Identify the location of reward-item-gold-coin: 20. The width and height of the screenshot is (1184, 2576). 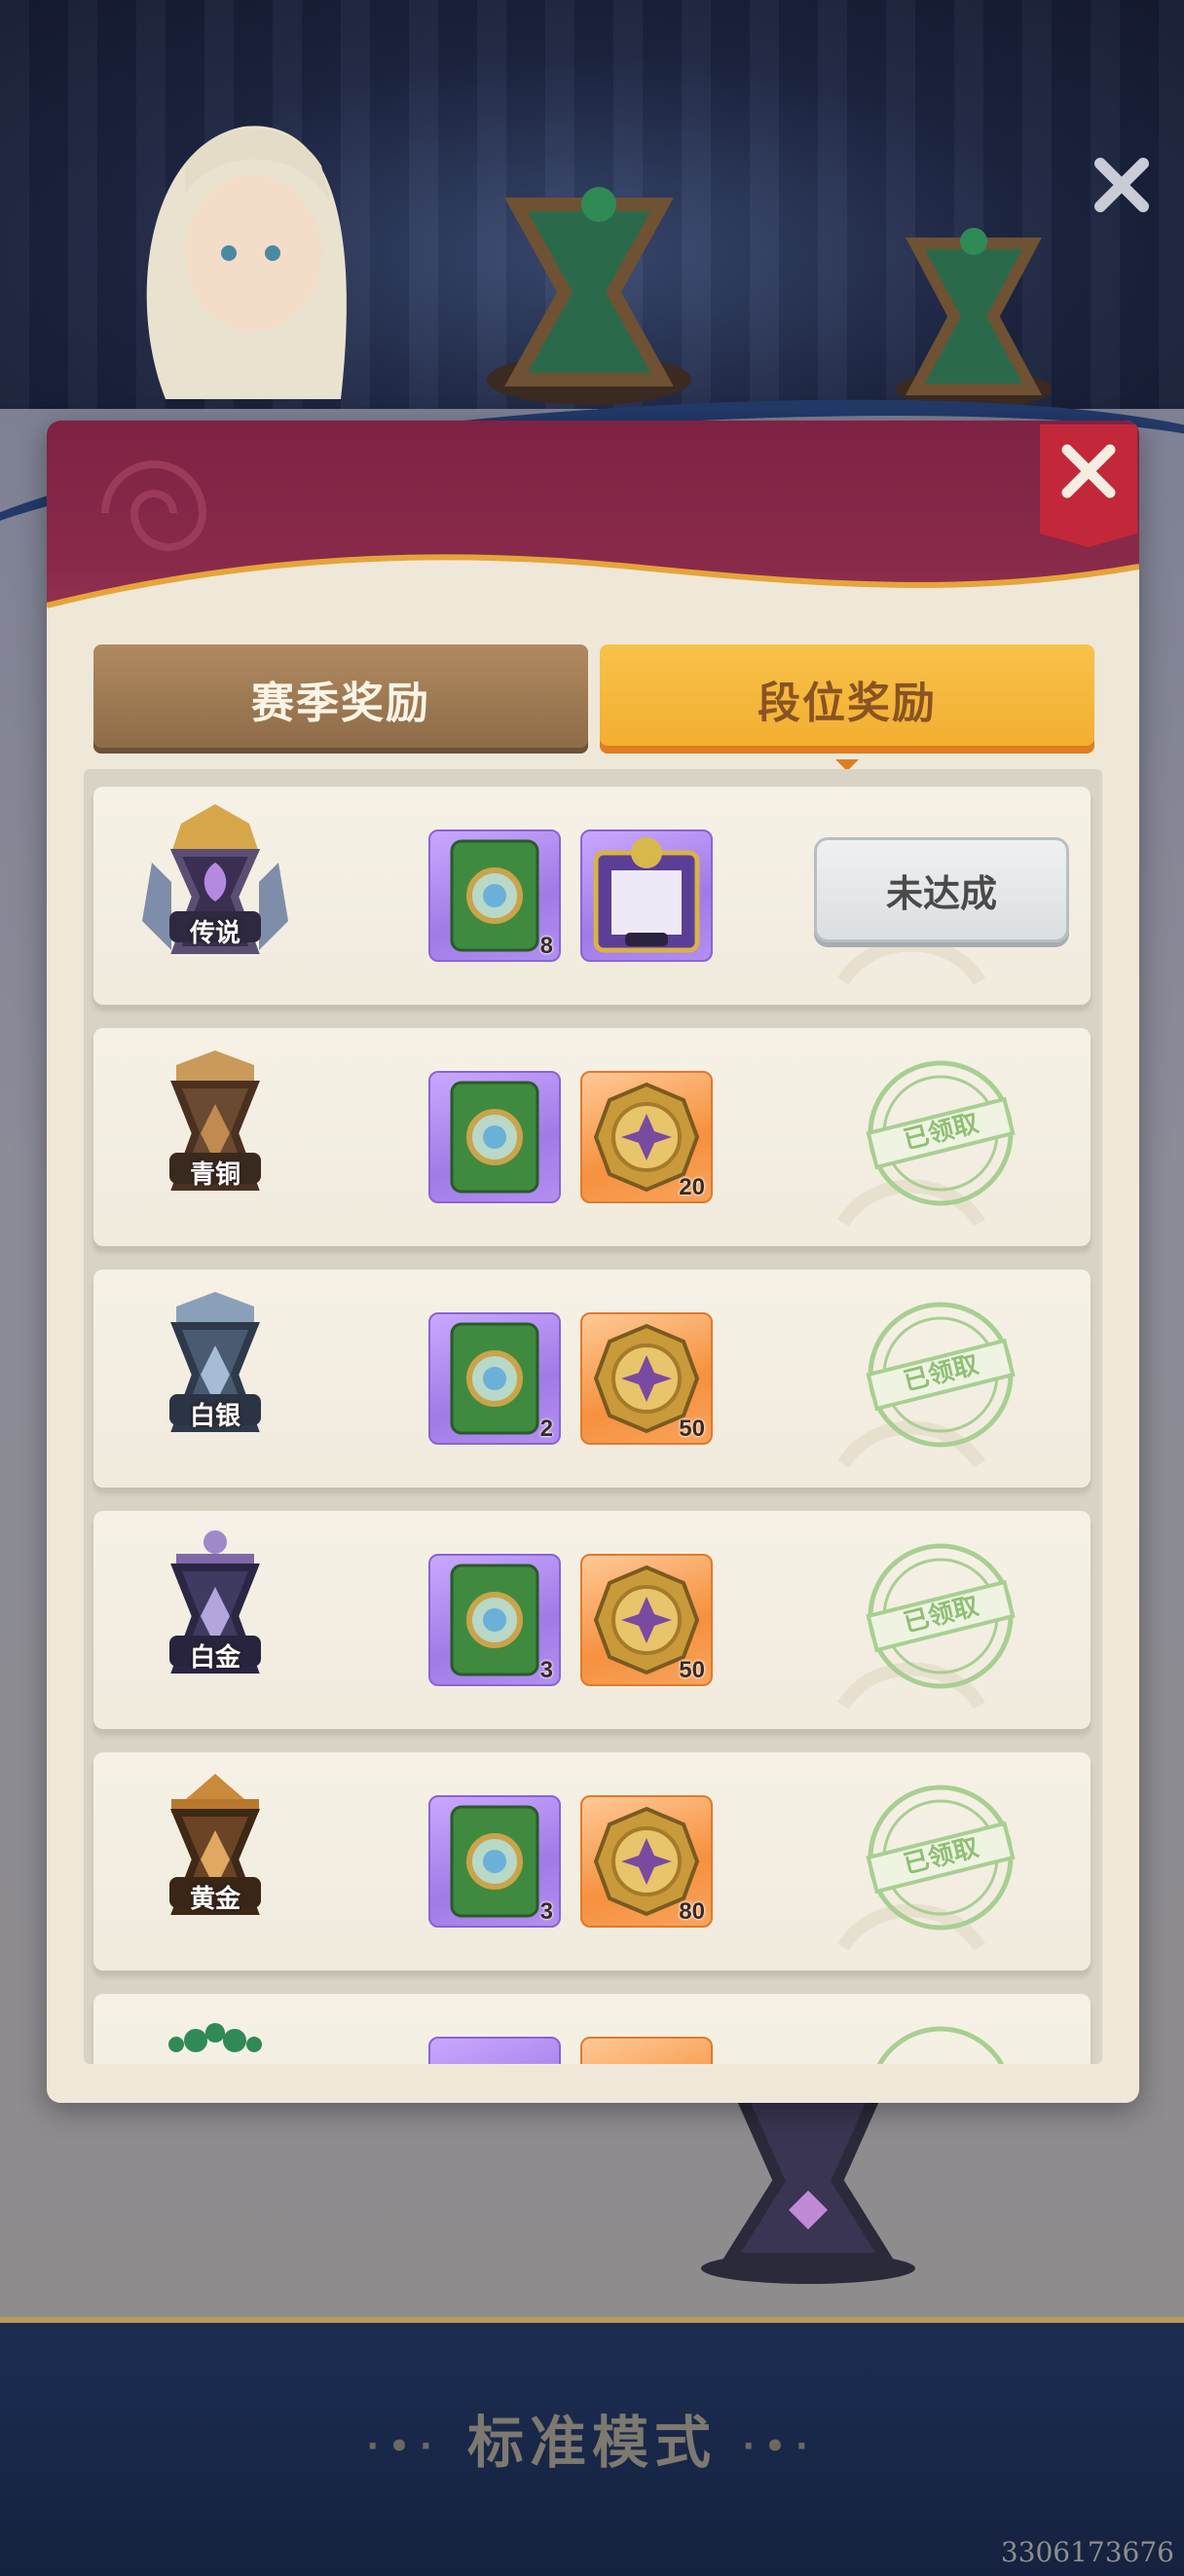
(646, 1137).